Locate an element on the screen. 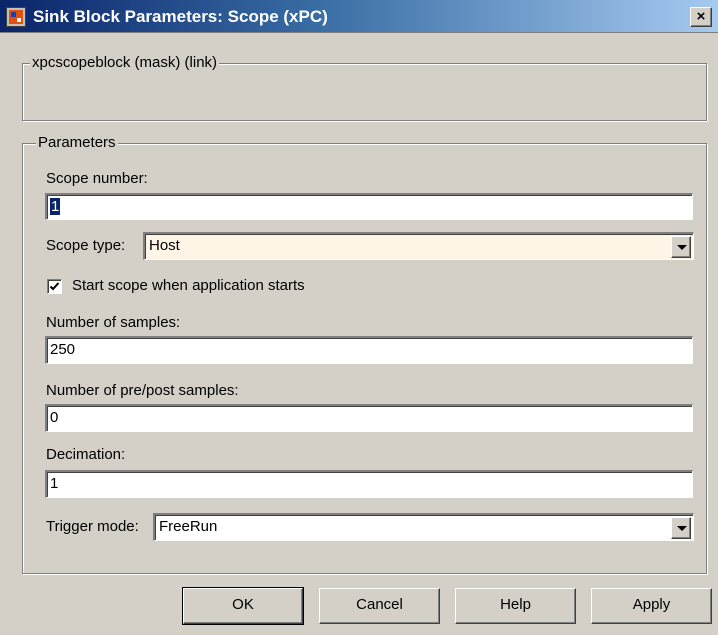  scope-number-label: Scope number: is located at coordinates (97, 178).